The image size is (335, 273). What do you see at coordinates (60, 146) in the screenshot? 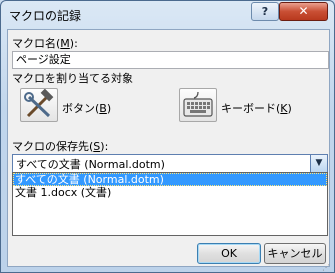
I see `store-in-label: マクロの保存先(S):` at bounding box center [60, 146].